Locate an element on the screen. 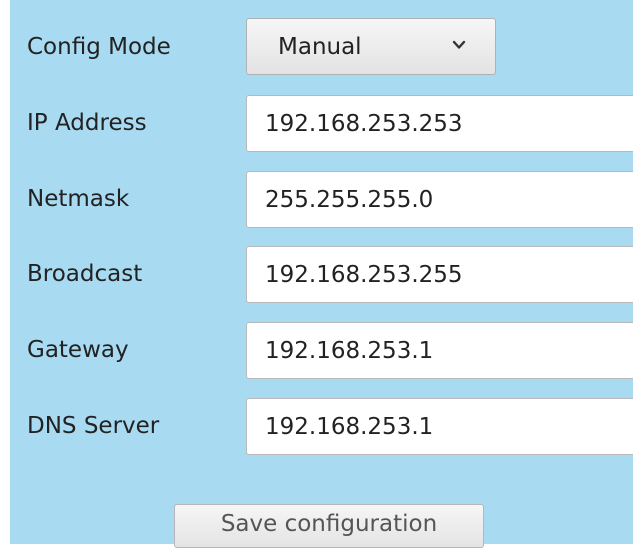 The height and width of the screenshot is (548, 633). ip-address-label: IP Address is located at coordinates (87, 123).